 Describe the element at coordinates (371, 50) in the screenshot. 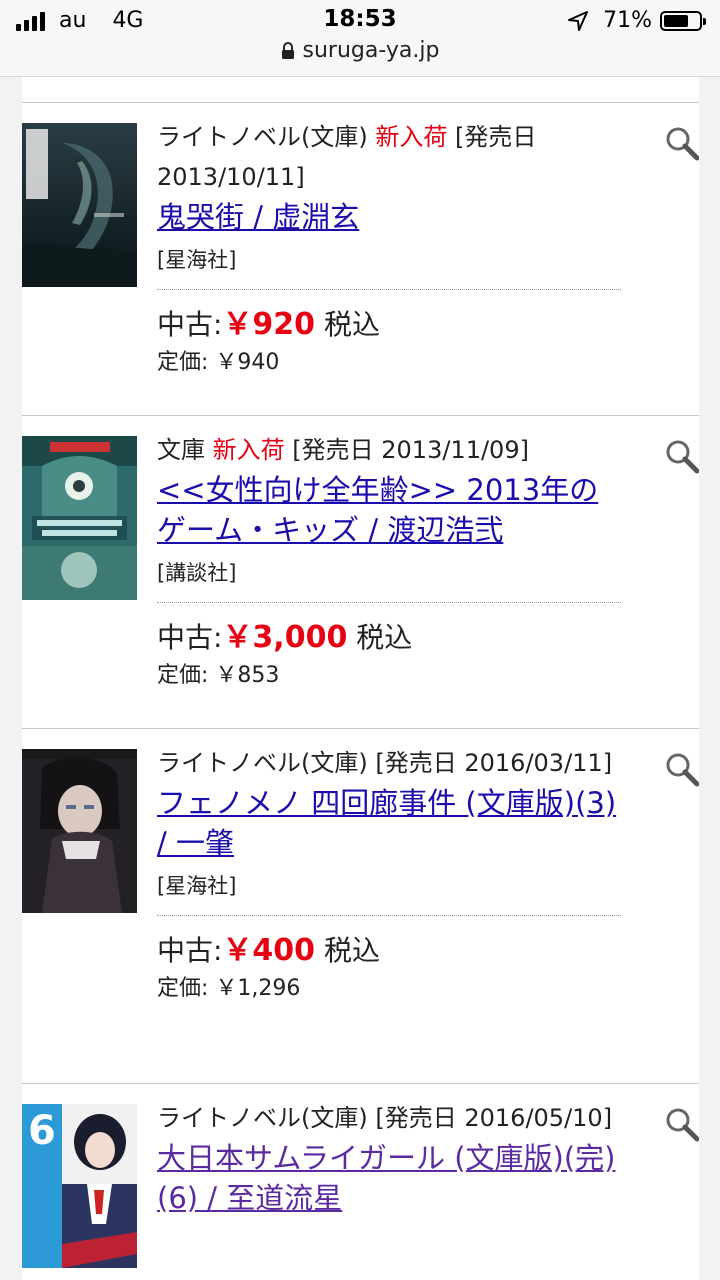

I see `url-text: suruga-ya.jp` at that location.